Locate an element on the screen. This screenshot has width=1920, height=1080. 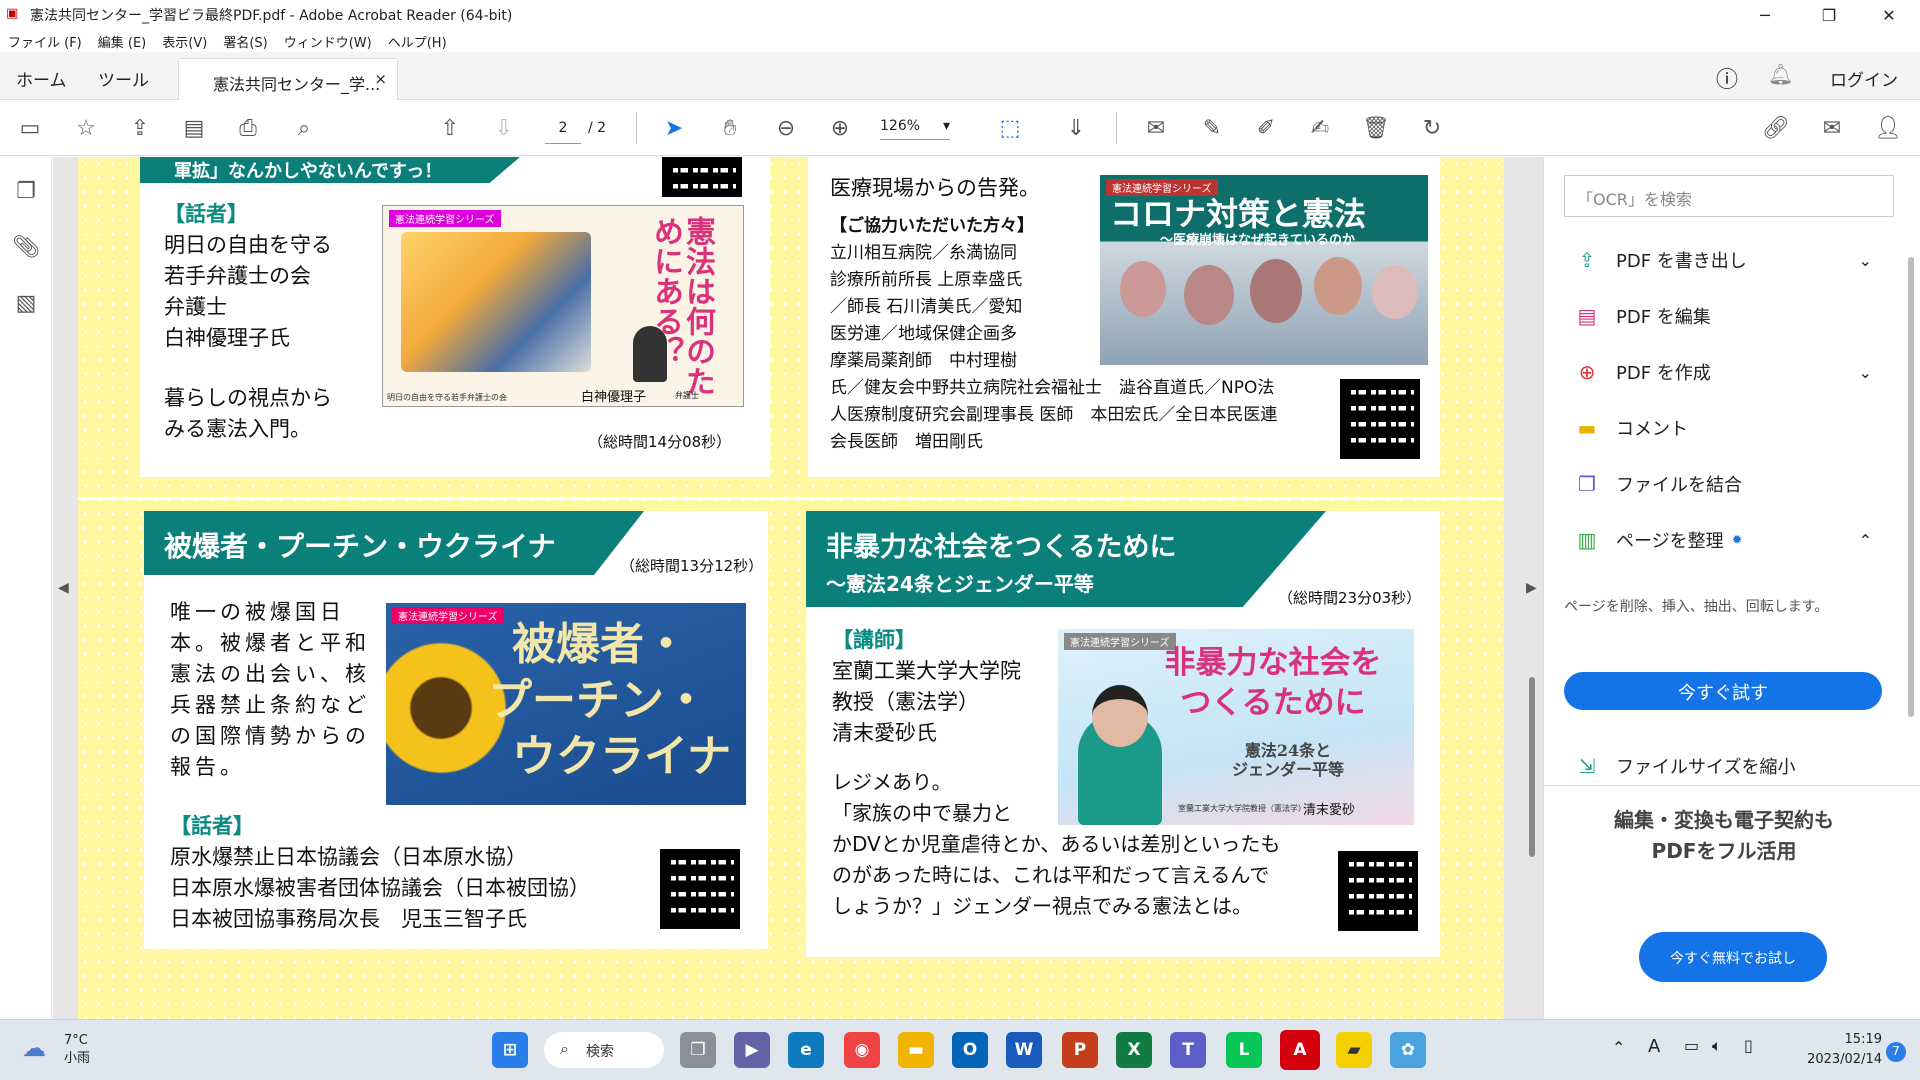
document-info-icon: ▧ is located at coordinates (26, 305).